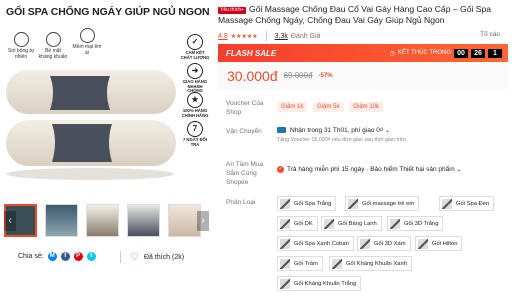 Image resolution: width=512 pixels, height=300 pixels. I want to click on voucher-tag-2: Giảm 5k, so click(328, 107).